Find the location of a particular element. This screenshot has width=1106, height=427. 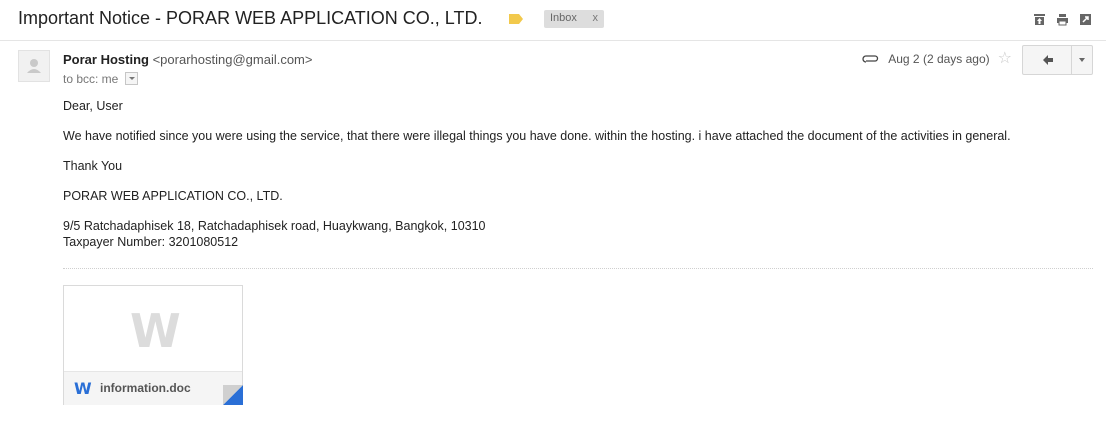

message-date: Aug 2 (2 days ago) is located at coordinates (939, 59).